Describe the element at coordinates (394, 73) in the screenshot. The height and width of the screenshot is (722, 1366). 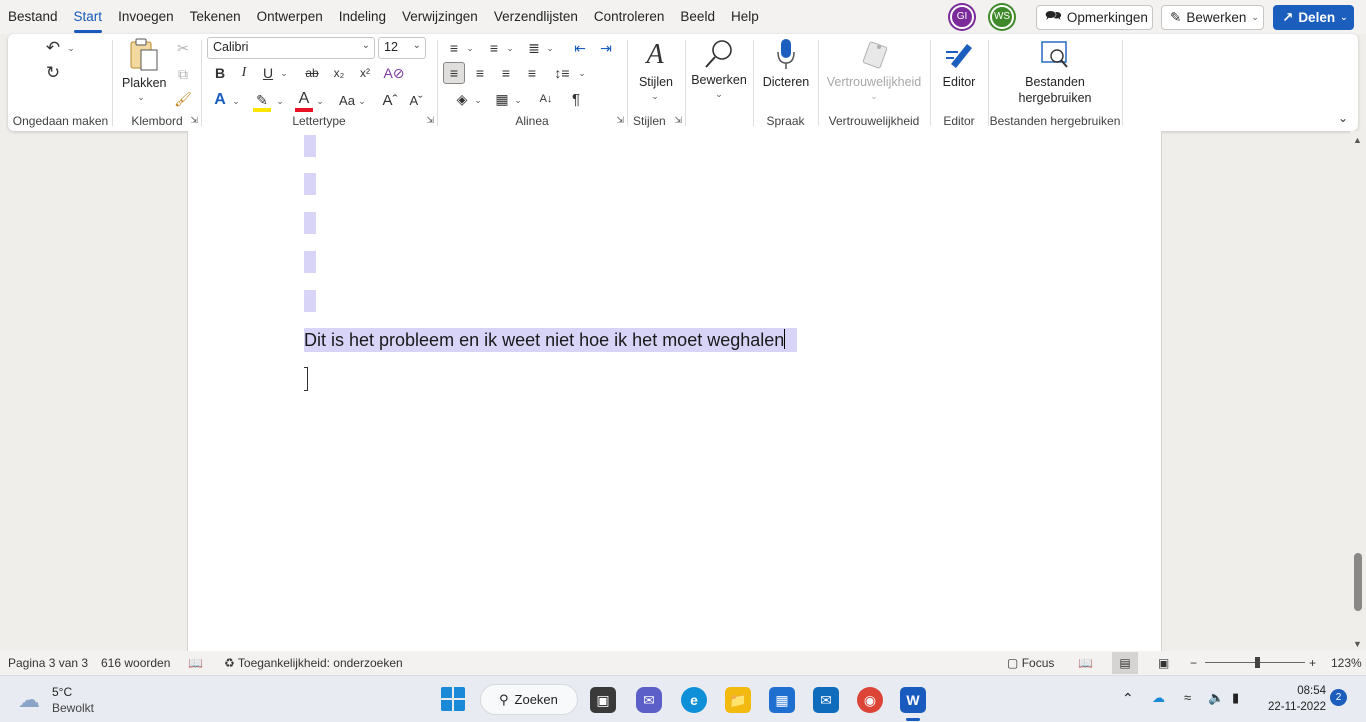
I see `clear-formatting-icon: A⊘` at that location.